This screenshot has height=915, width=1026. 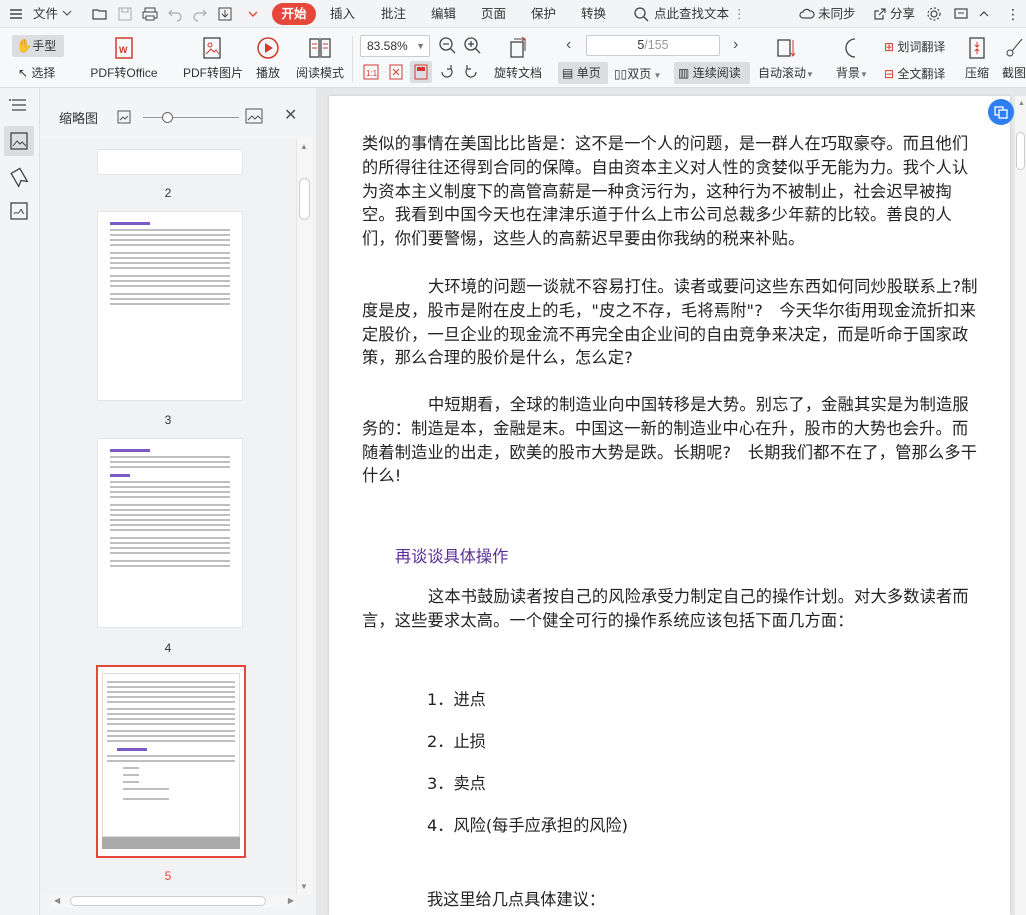 I want to click on single-page-button: ▤ 单页, so click(x=583, y=73).